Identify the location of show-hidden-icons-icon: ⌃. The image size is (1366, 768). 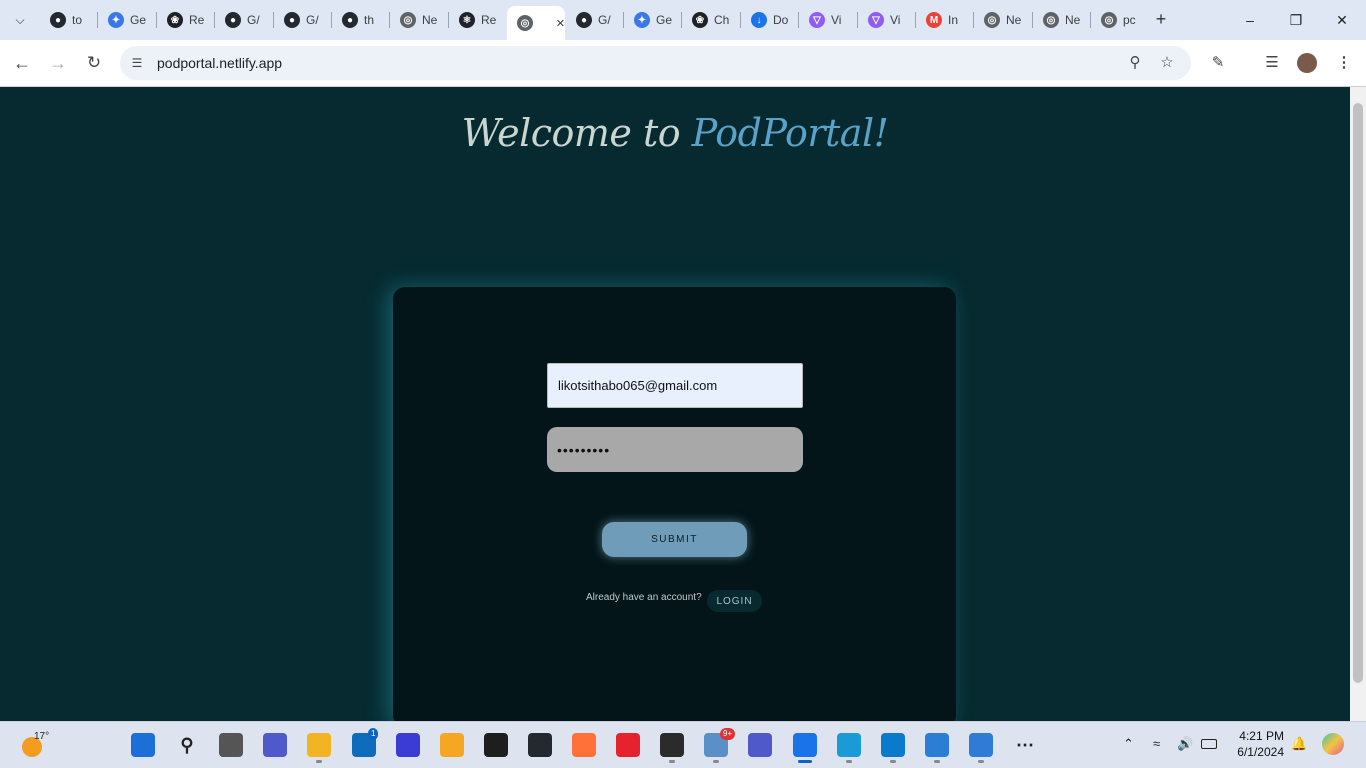
(1128, 744).